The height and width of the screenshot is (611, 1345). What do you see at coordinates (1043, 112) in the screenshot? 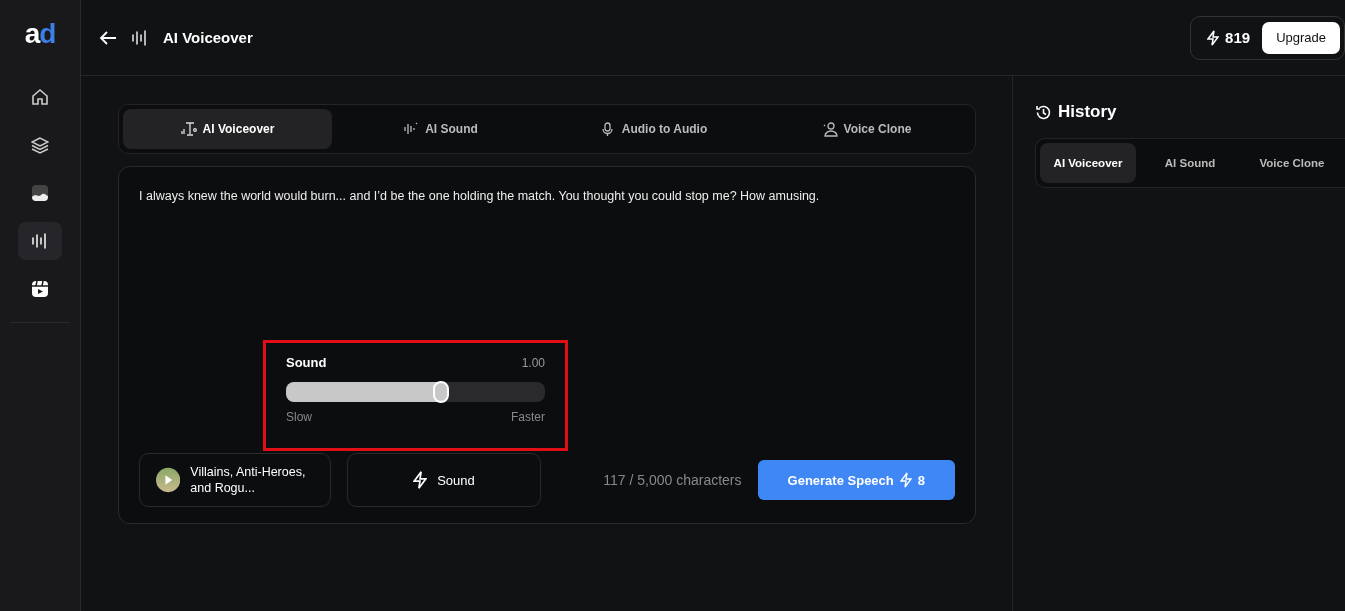
I see `history-icon` at bounding box center [1043, 112].